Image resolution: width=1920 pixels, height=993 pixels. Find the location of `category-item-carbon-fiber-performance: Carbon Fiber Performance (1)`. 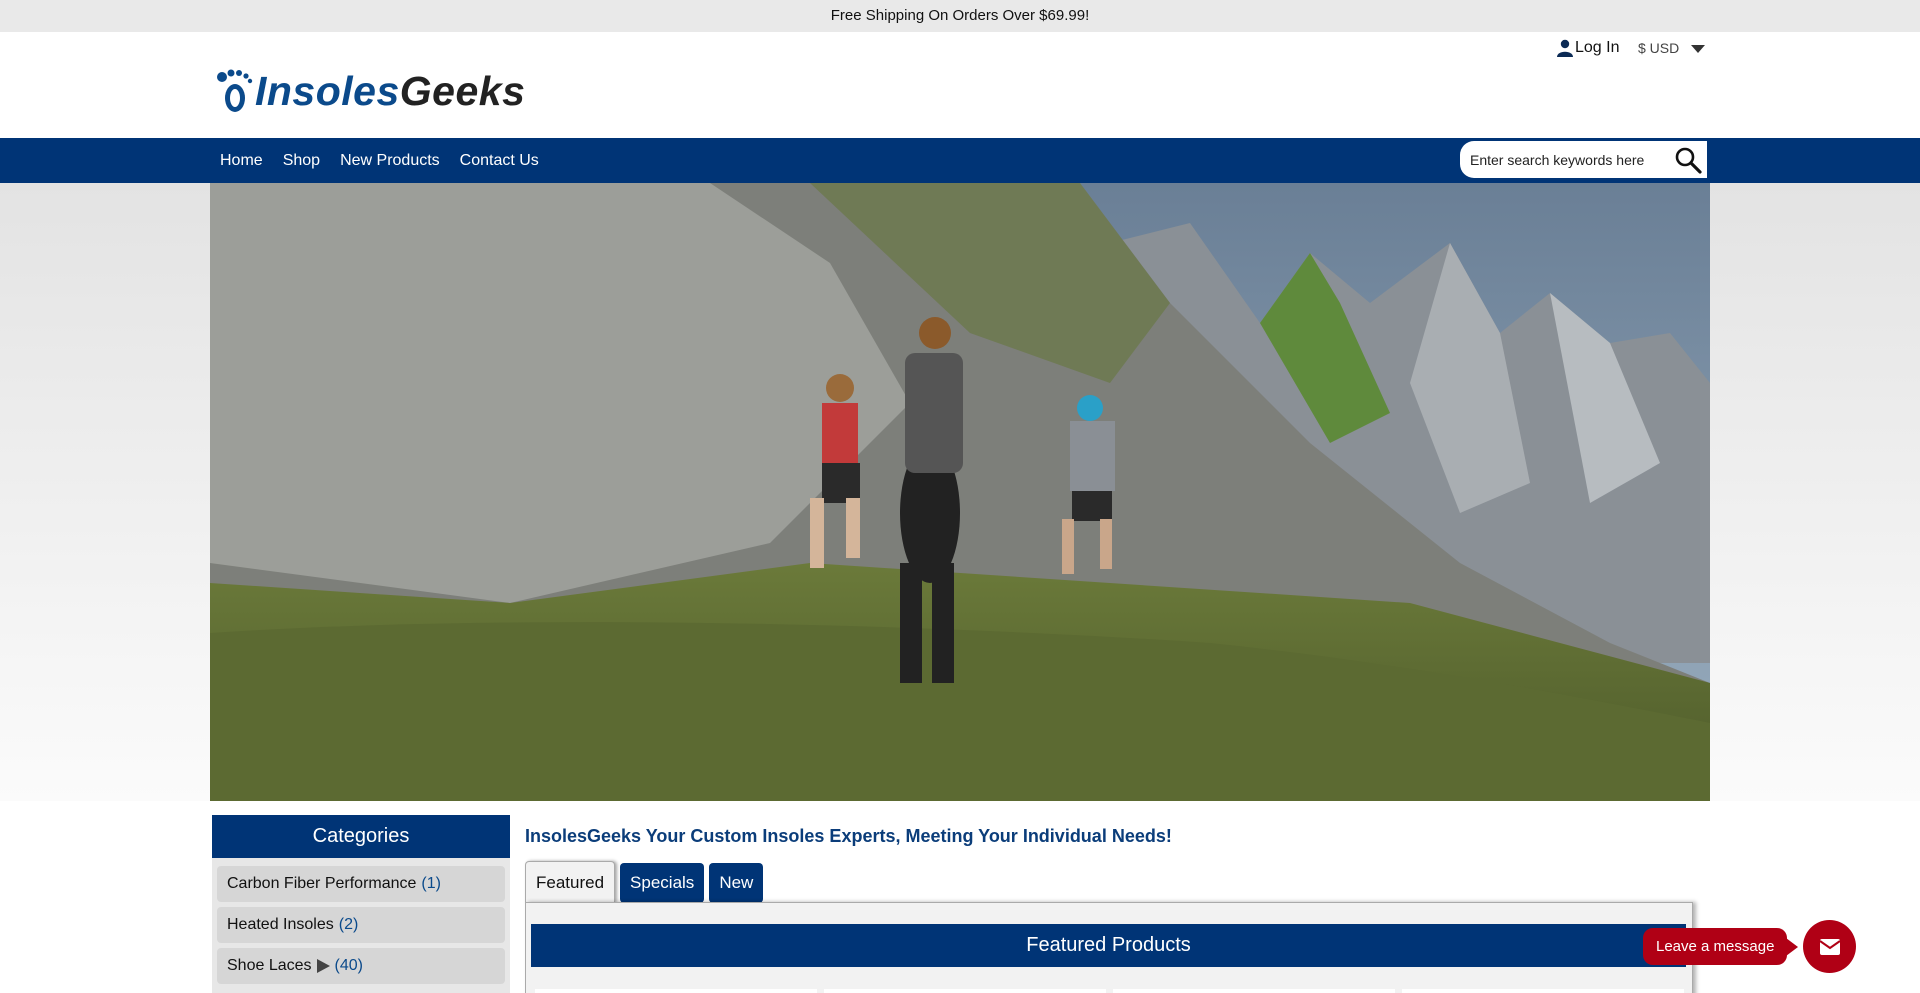

category-item-carbon-fiber-performance: Carbon Fiber Performance (1) is located at coordinates (361, 884).